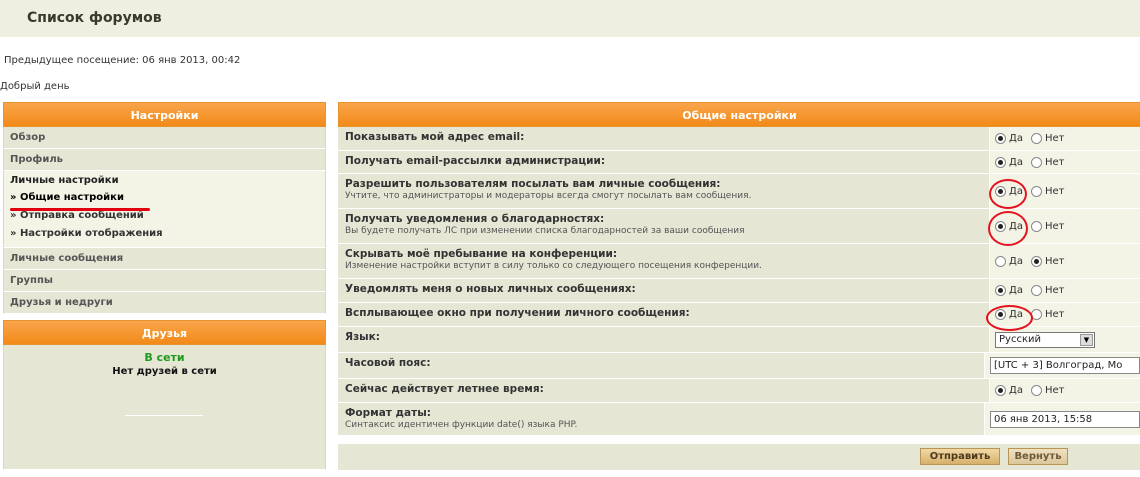  Describe the element at coordinates (94, 18) in the screenshot. I see `page-title: Список форумов` at that location.